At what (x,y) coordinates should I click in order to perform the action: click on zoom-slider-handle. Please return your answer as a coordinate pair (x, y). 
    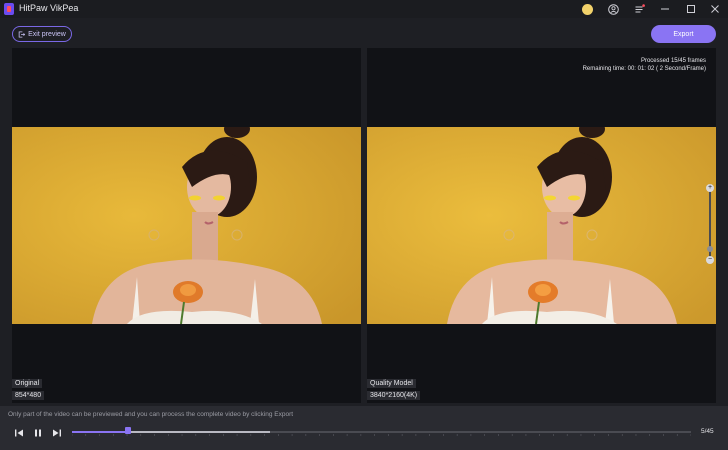
    Looking at the image, I should click on (710, 249).